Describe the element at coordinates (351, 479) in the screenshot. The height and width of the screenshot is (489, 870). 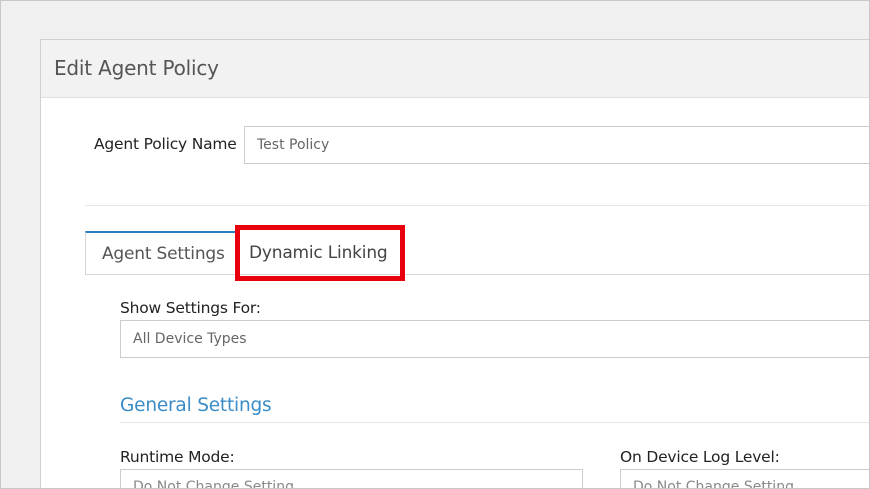
I see `runtime-mode-select: Do Not Change Setting ⌄` at that location.